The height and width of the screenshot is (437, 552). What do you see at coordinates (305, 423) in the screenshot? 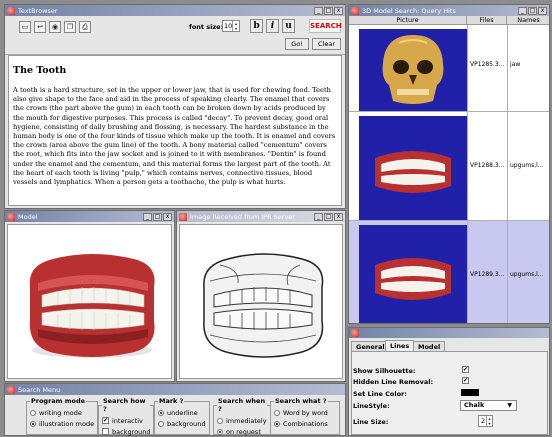
I see `combinations-option: Combinations` at bounding box center [305, 423].